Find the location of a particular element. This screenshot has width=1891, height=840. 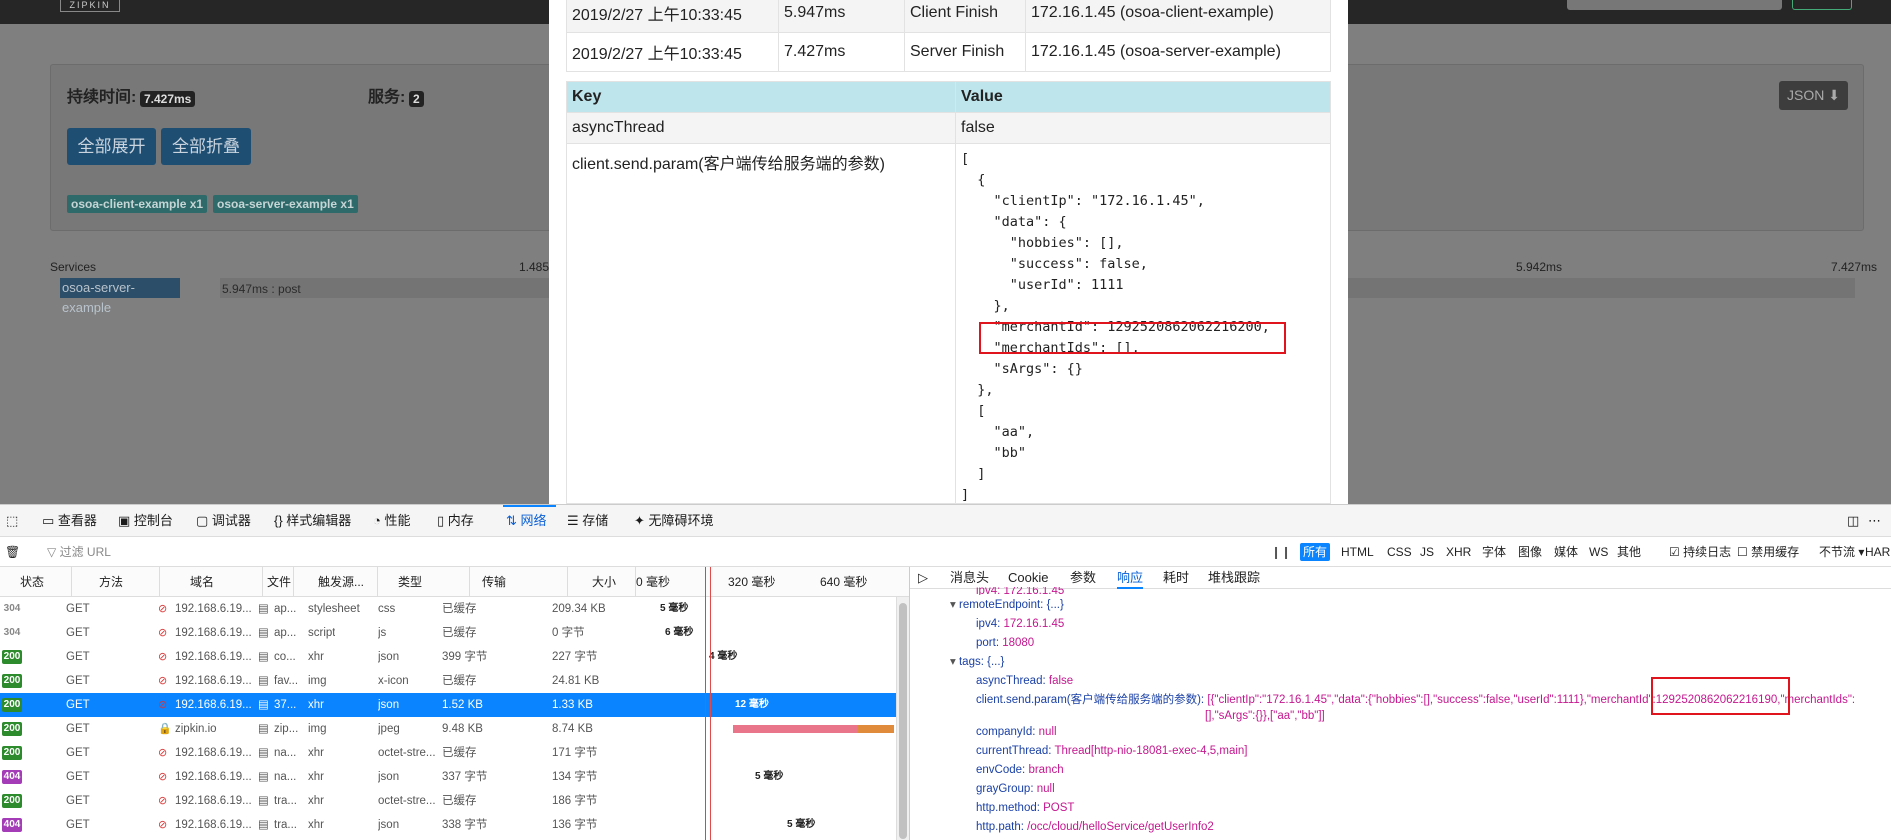

tab-inspector: ▭ 查看器 is located at coordinates (69, 521).